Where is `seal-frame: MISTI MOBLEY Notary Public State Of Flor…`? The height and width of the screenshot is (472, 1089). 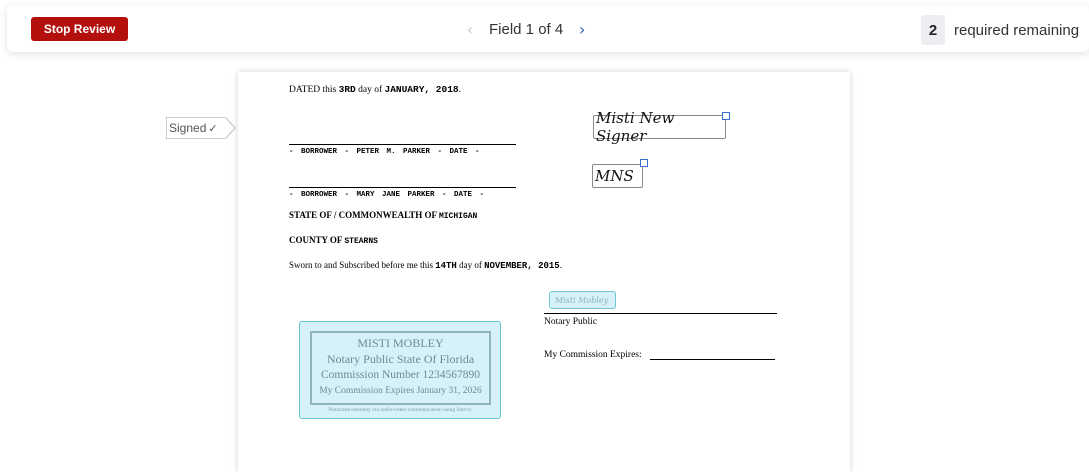
seal-frame: MISTI MOBLEY Notary Public State Of Flor… is located at coordinates (400, 368).